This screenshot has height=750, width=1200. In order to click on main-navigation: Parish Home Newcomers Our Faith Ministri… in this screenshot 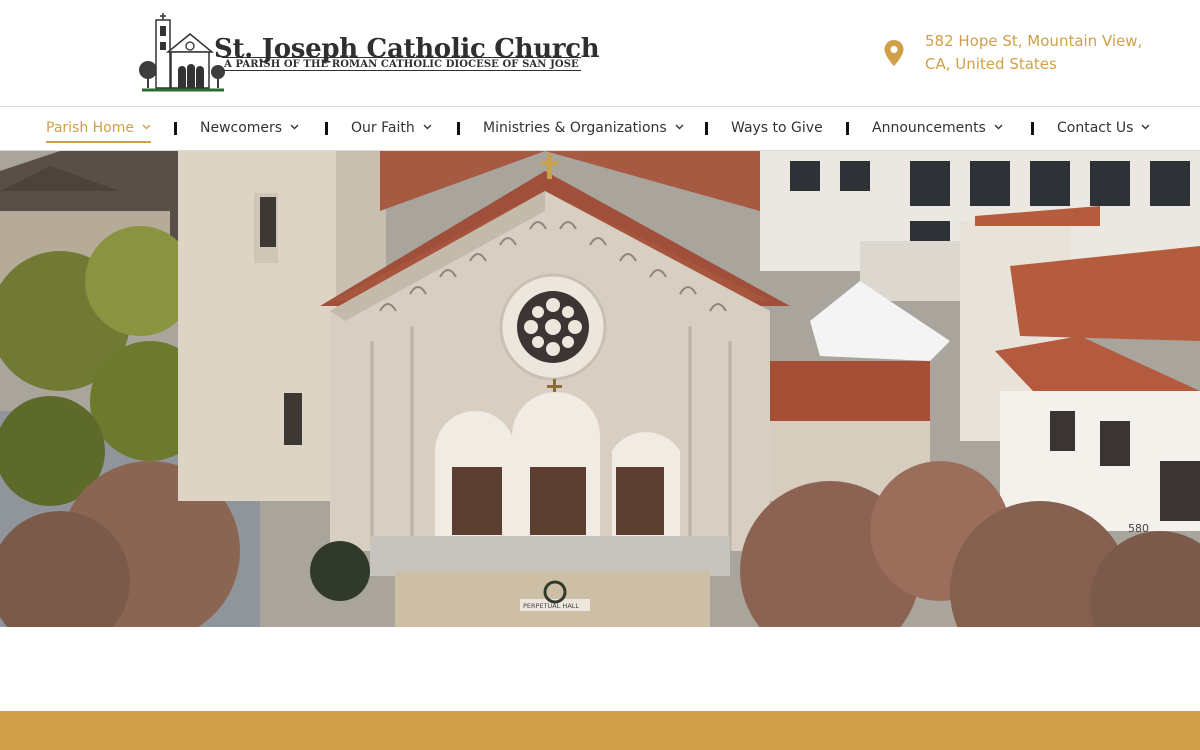, I will do `click(600, 128)`.